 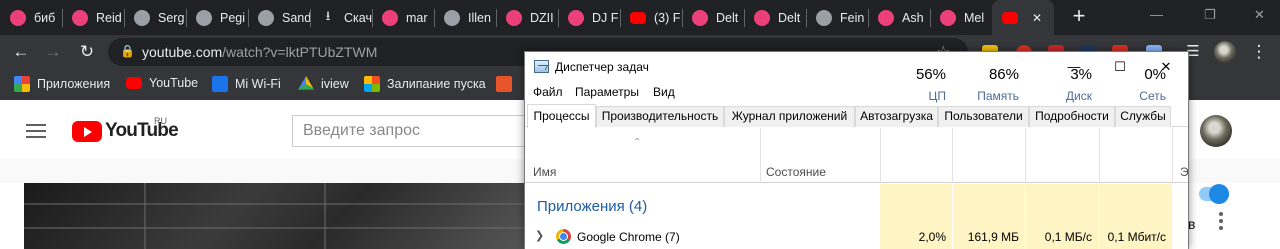 What do you see at coordinates (36, 131) in the screenshot?
I see `hamburger-menu-icon` at bounding box center [36, 131].